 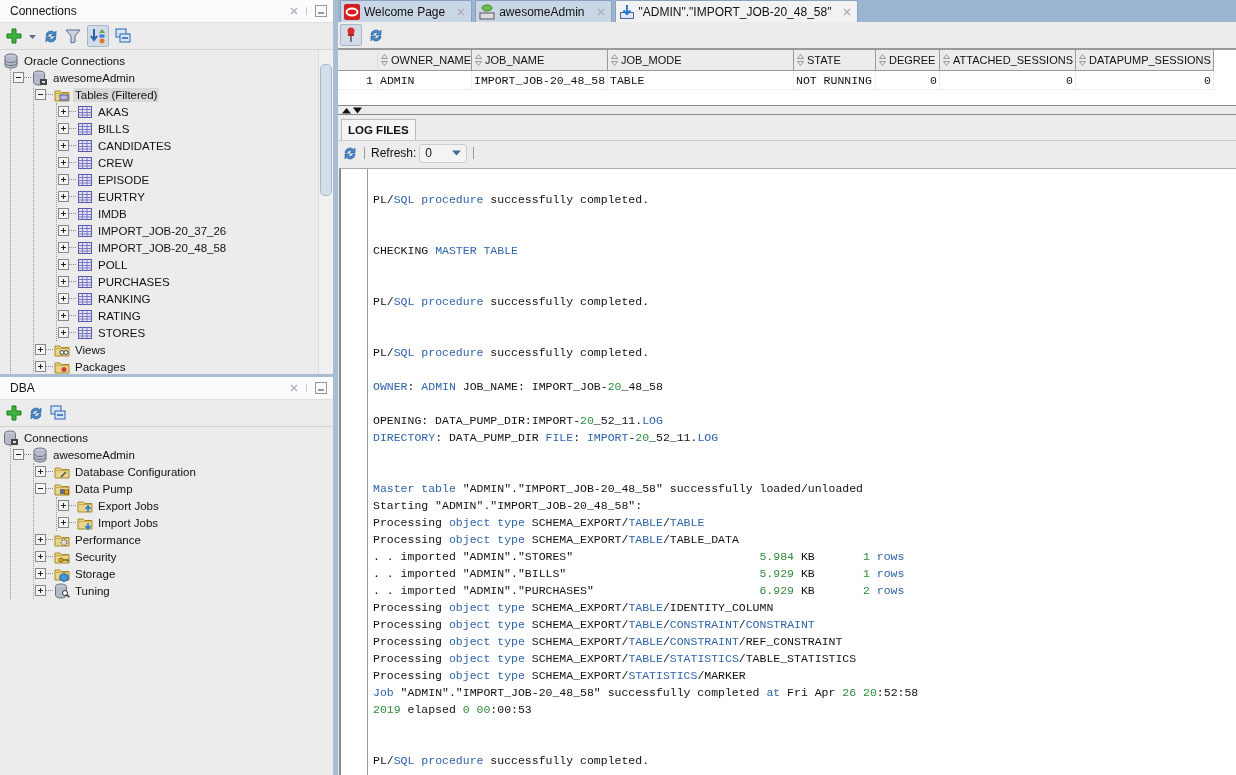 What do you see at coordinates (122, 332) in the screenshot?
I see `tree-item: STORES` at bounding box center [122, 332].